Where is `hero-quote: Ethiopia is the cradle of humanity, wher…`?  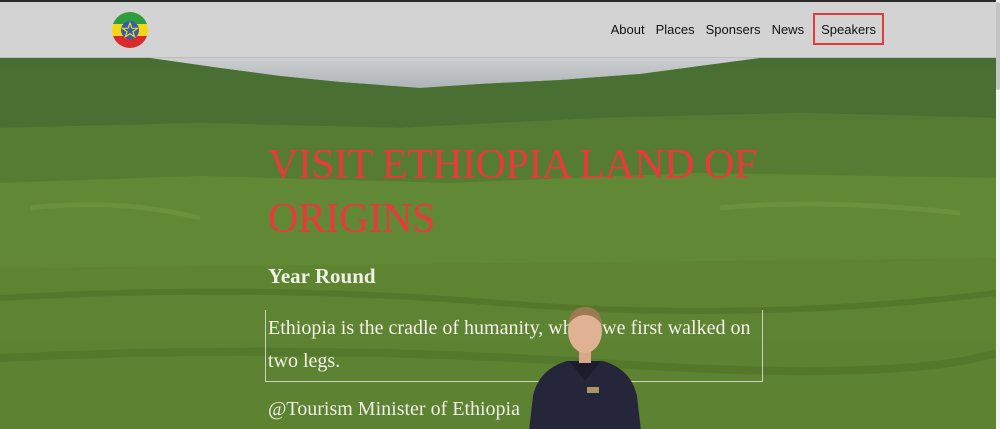
hero-quote: Ethiopia is the cradle of humanity, wher… is located at coordinates (514, 346).